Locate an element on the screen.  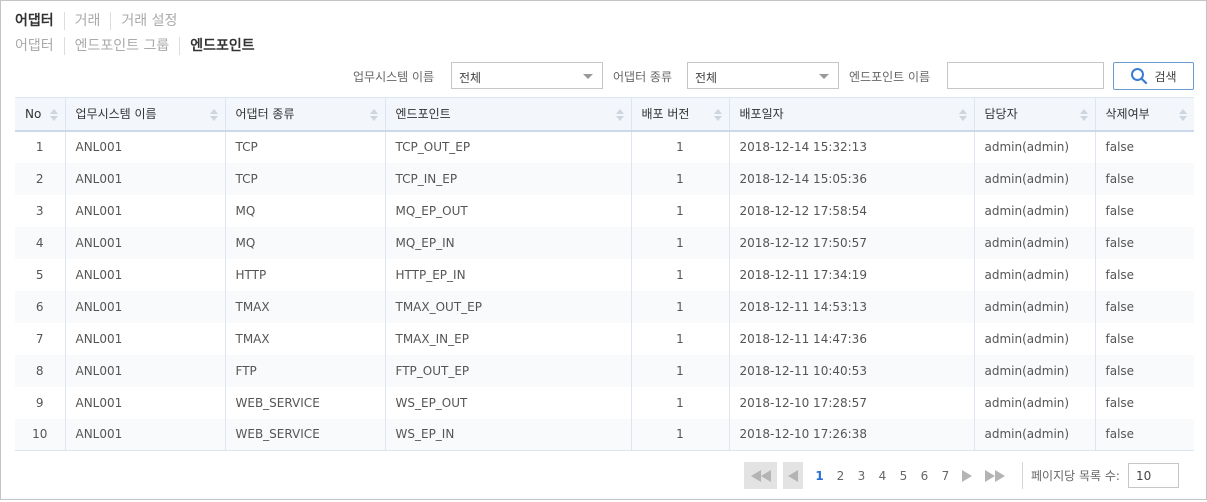
cell-adapter-type: TCP is located at coordinates (304, 178).